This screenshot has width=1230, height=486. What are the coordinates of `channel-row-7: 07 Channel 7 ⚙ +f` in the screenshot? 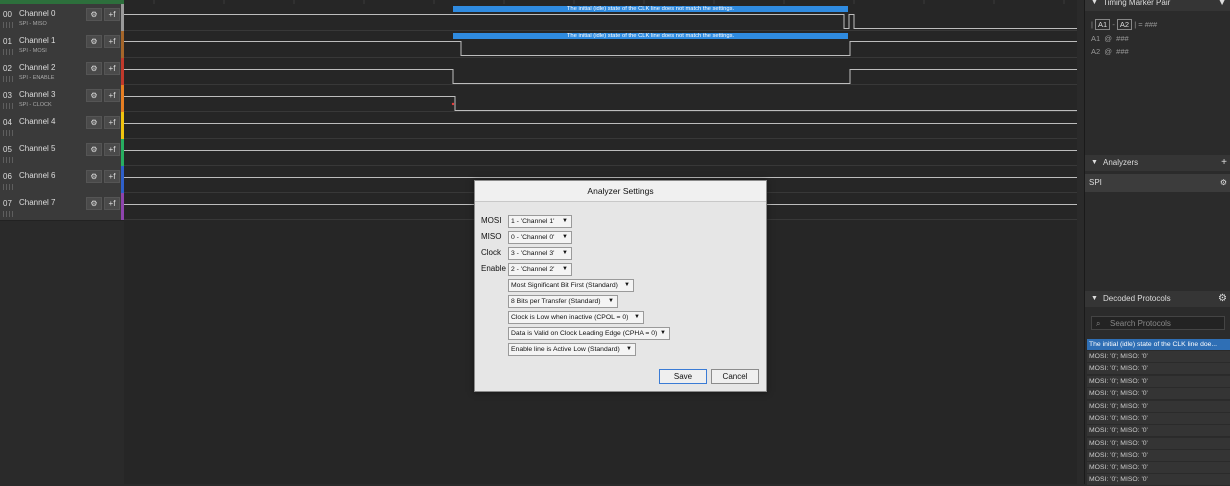 It's located at (62, 207).